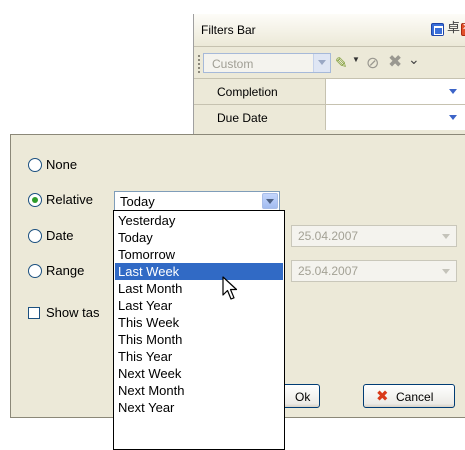  I want to click on filters-bar-title: Filters Bar, so click(228, 30).